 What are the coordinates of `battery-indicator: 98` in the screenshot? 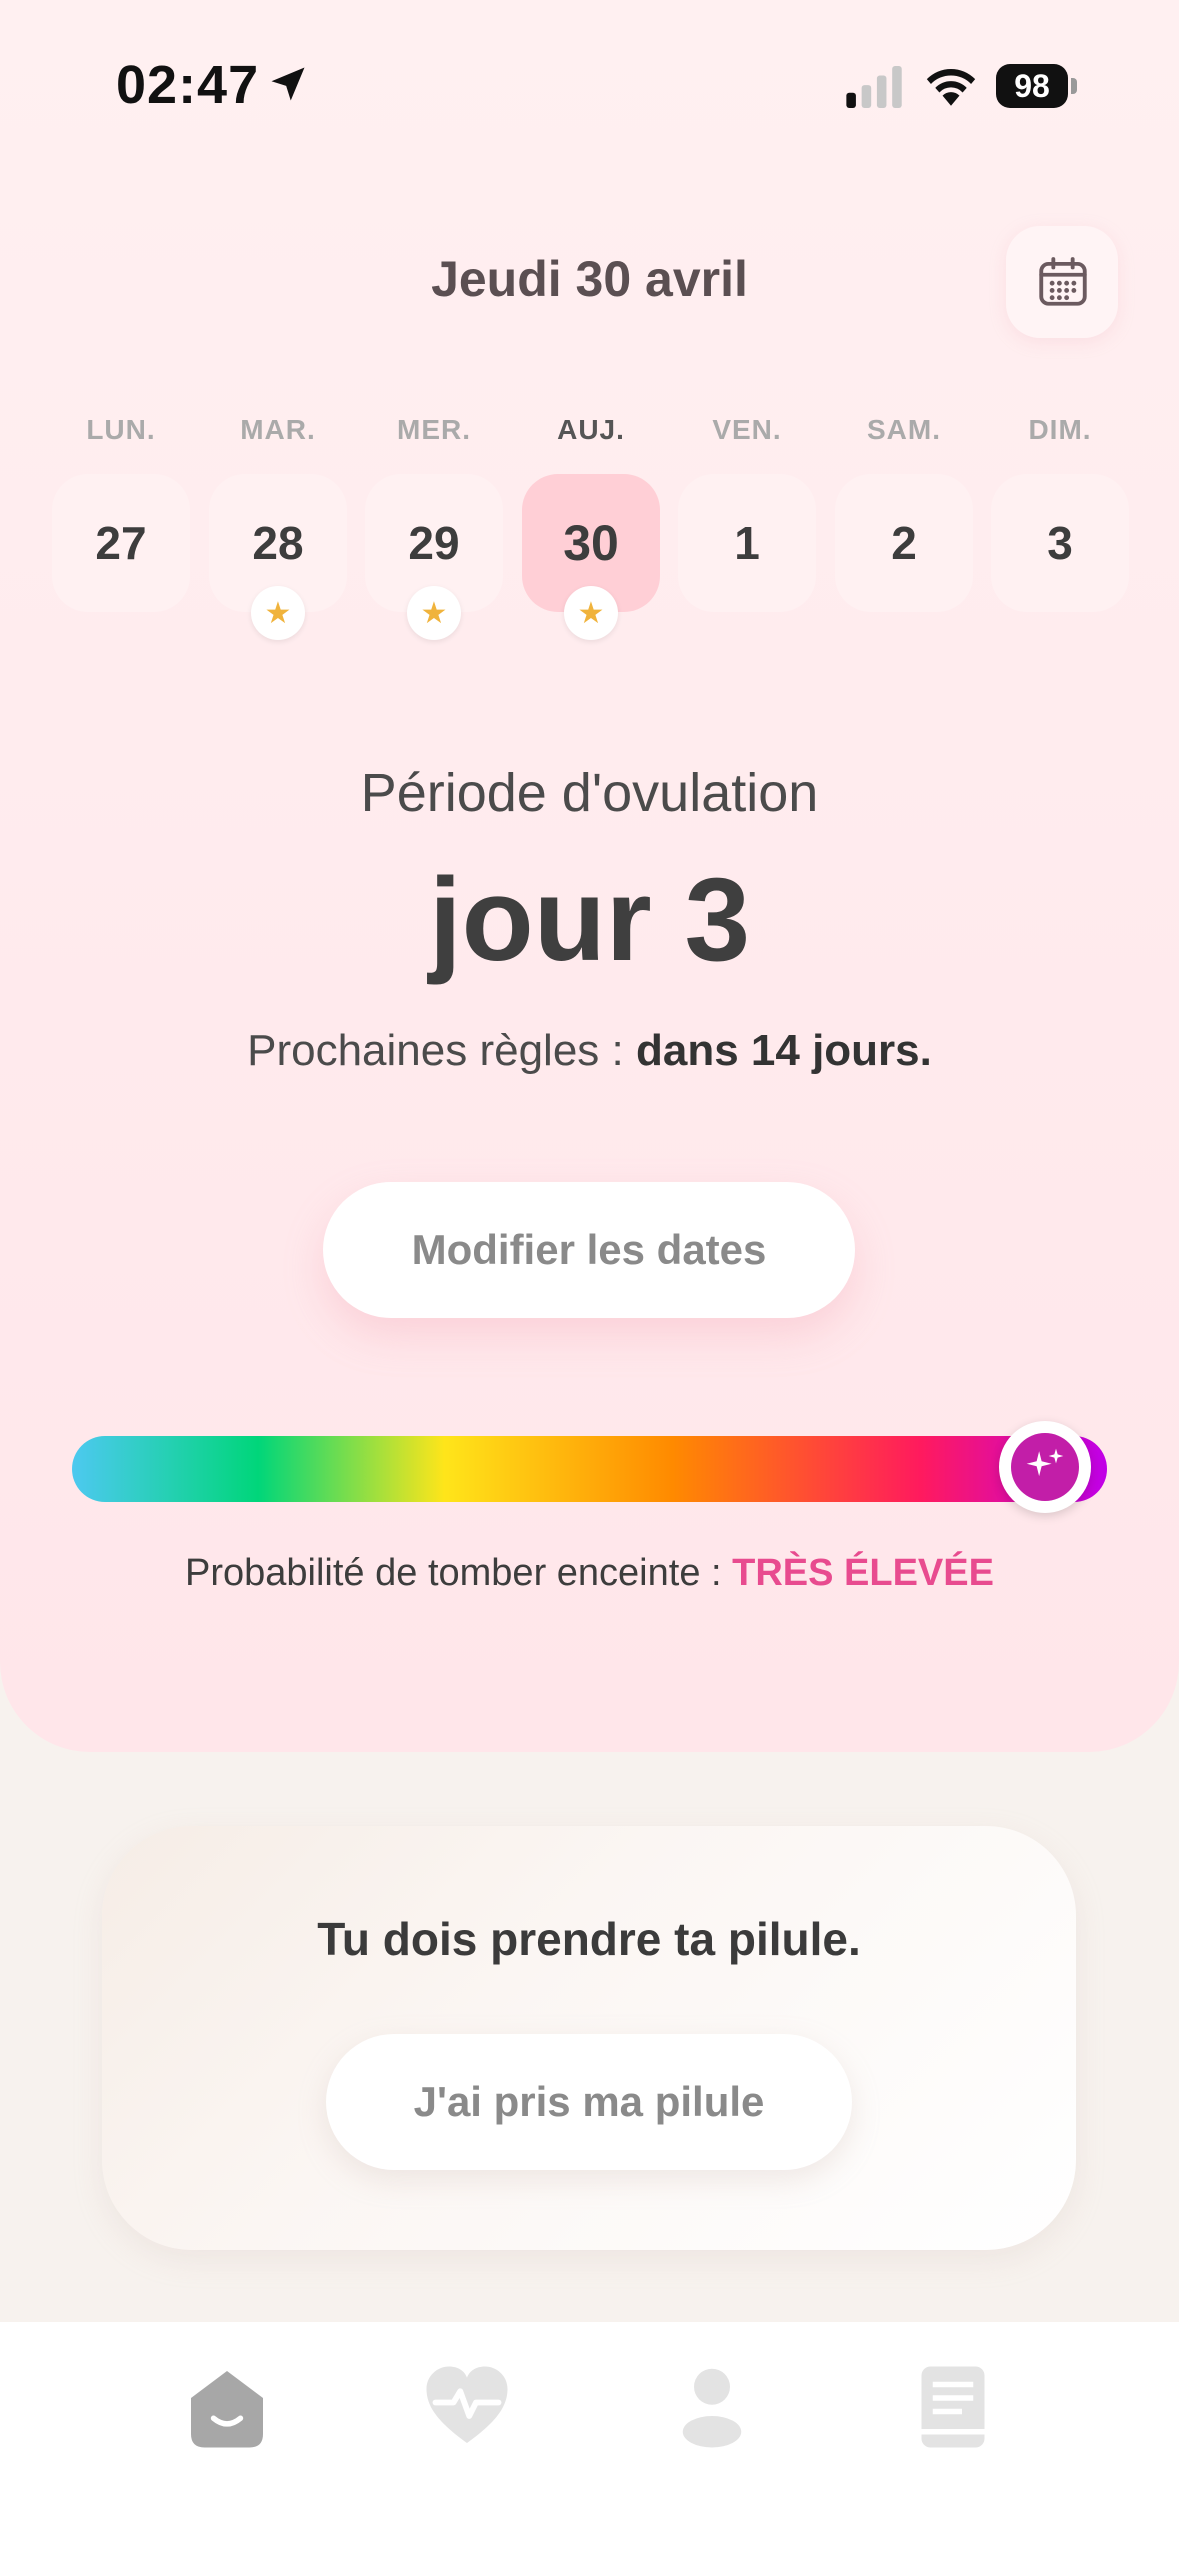 It's located at (1037, 86).